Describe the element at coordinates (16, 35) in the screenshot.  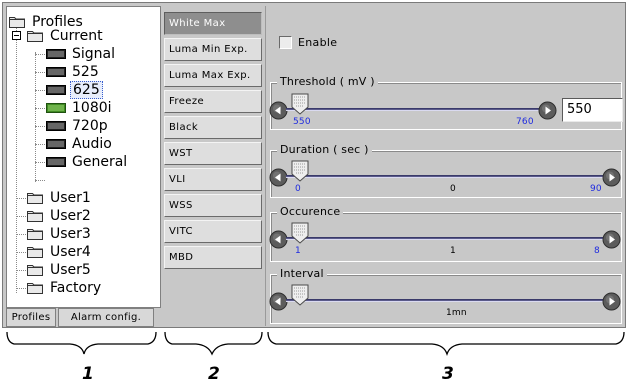
I see `collapse-toggle-icon` at that location.